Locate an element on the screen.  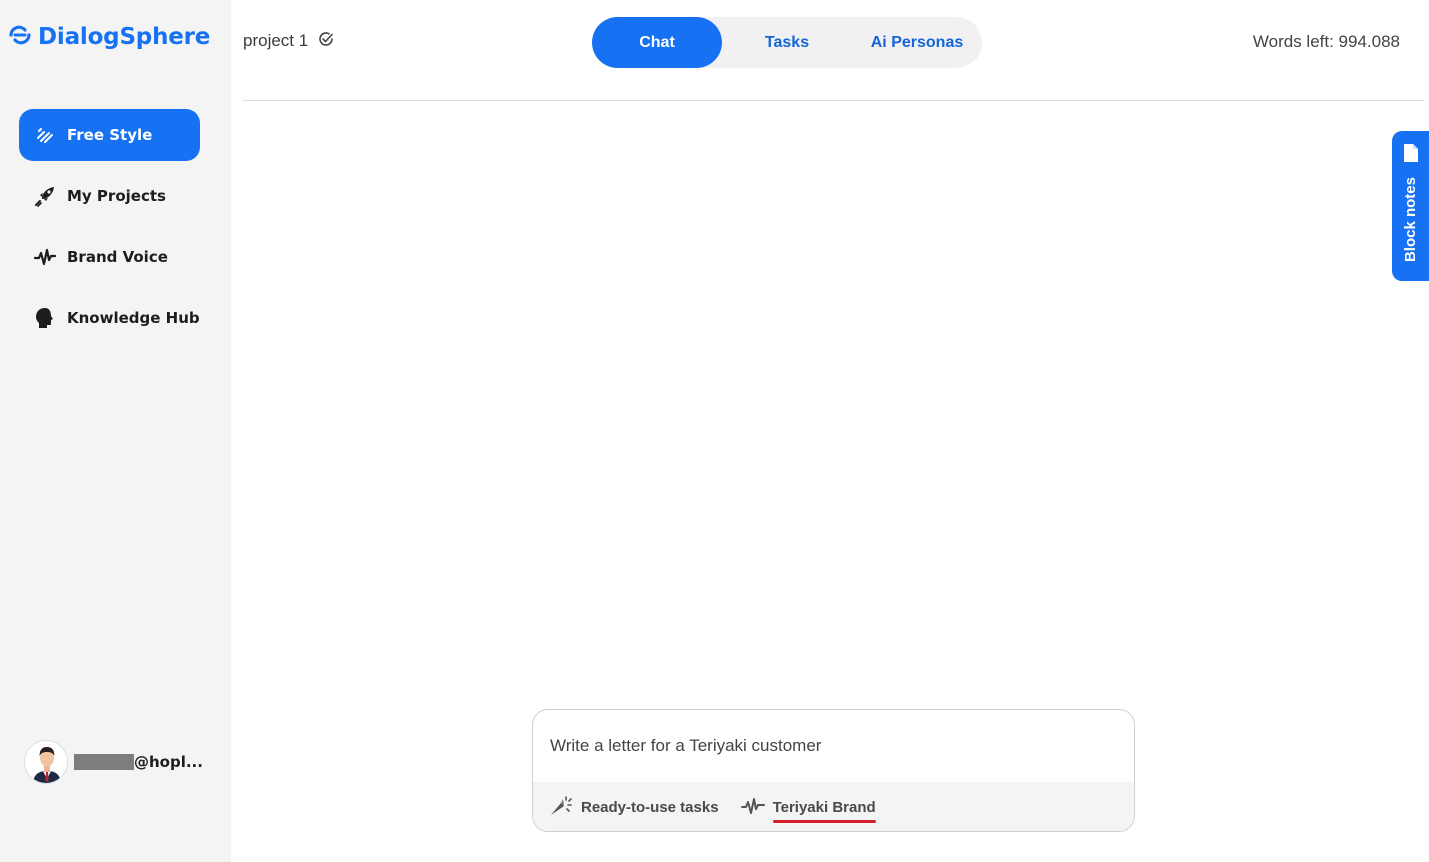
sidebar-item-knowledge-hub: Knowledge Hub is located at coordinates (109, 318).